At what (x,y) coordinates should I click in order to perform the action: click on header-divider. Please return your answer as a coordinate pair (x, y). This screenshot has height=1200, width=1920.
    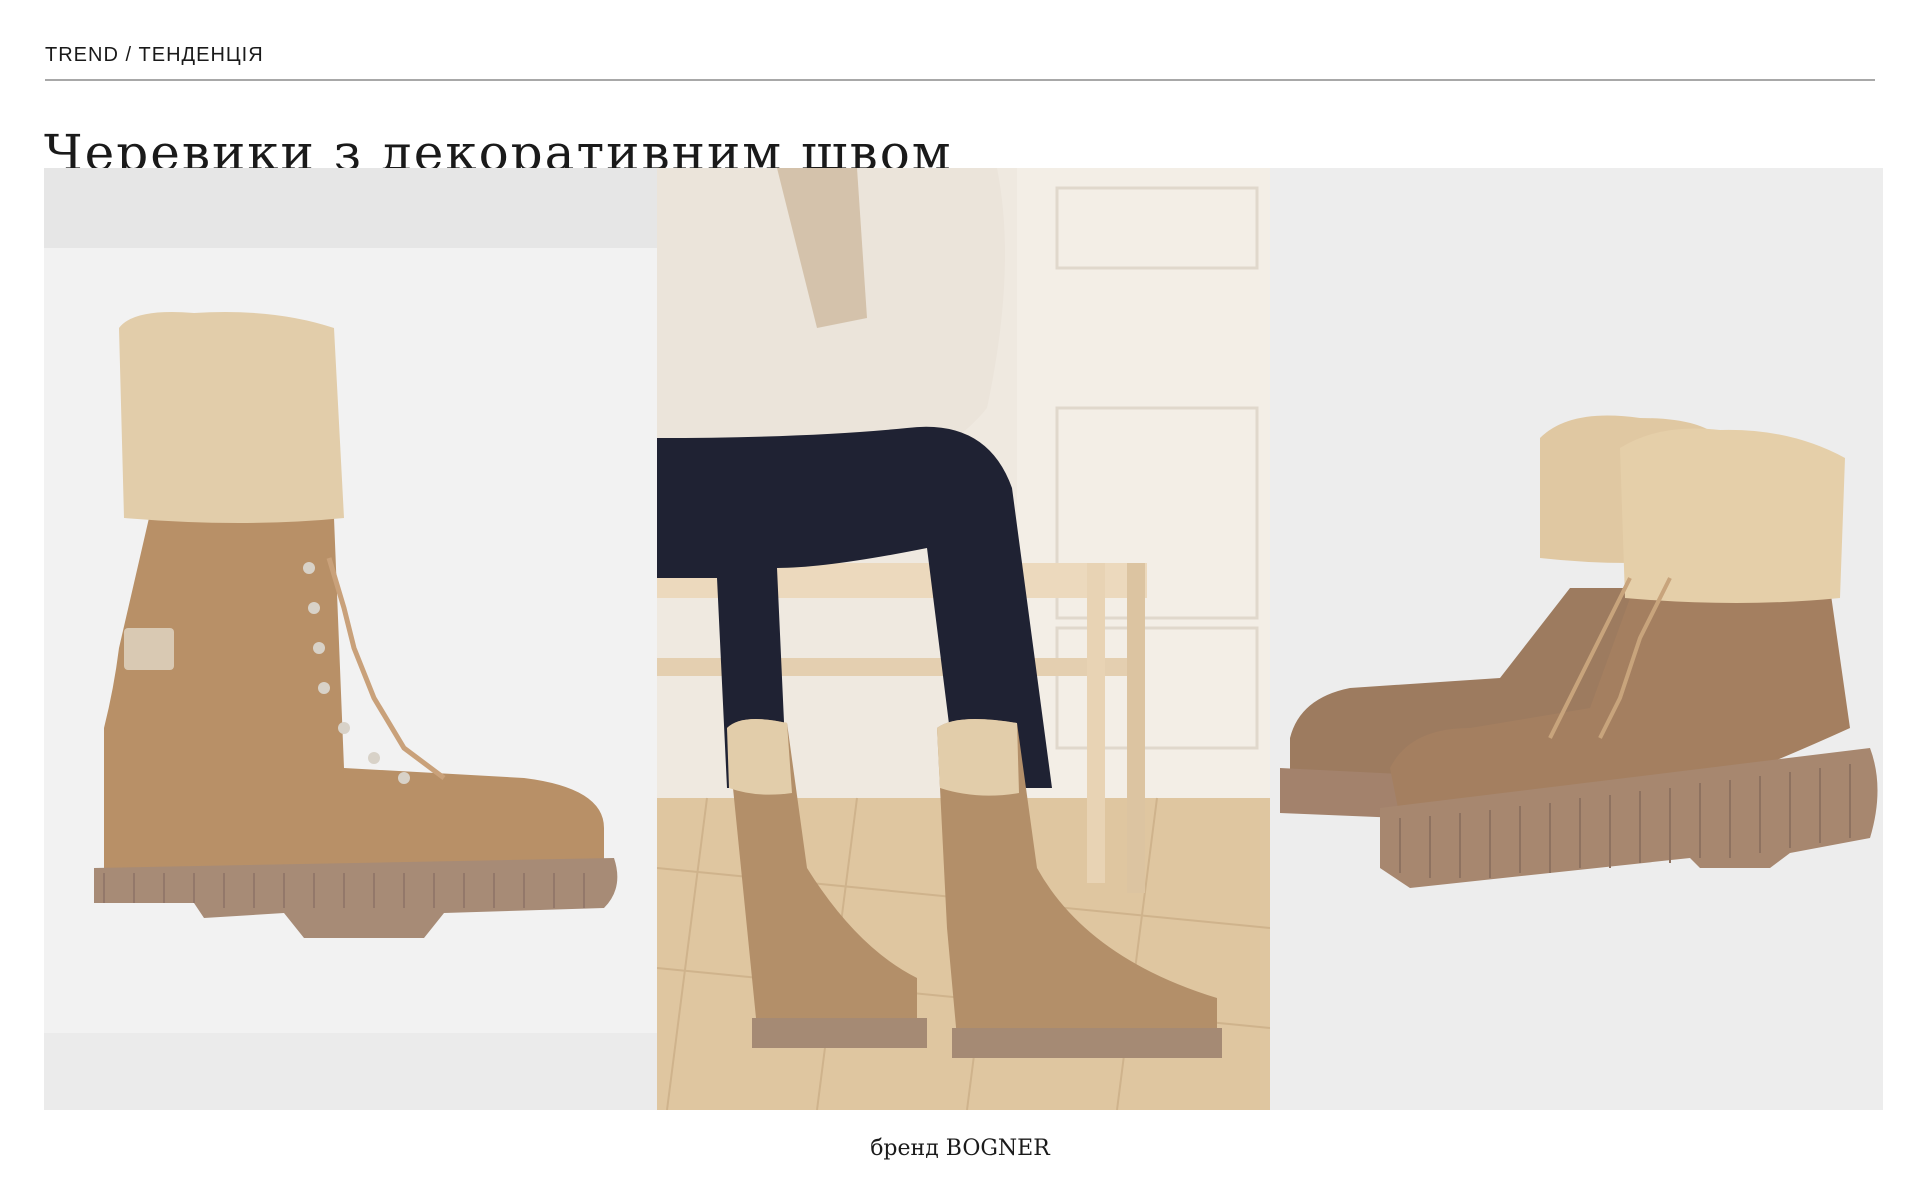
    Looking at the image, I should click on (960, 80).